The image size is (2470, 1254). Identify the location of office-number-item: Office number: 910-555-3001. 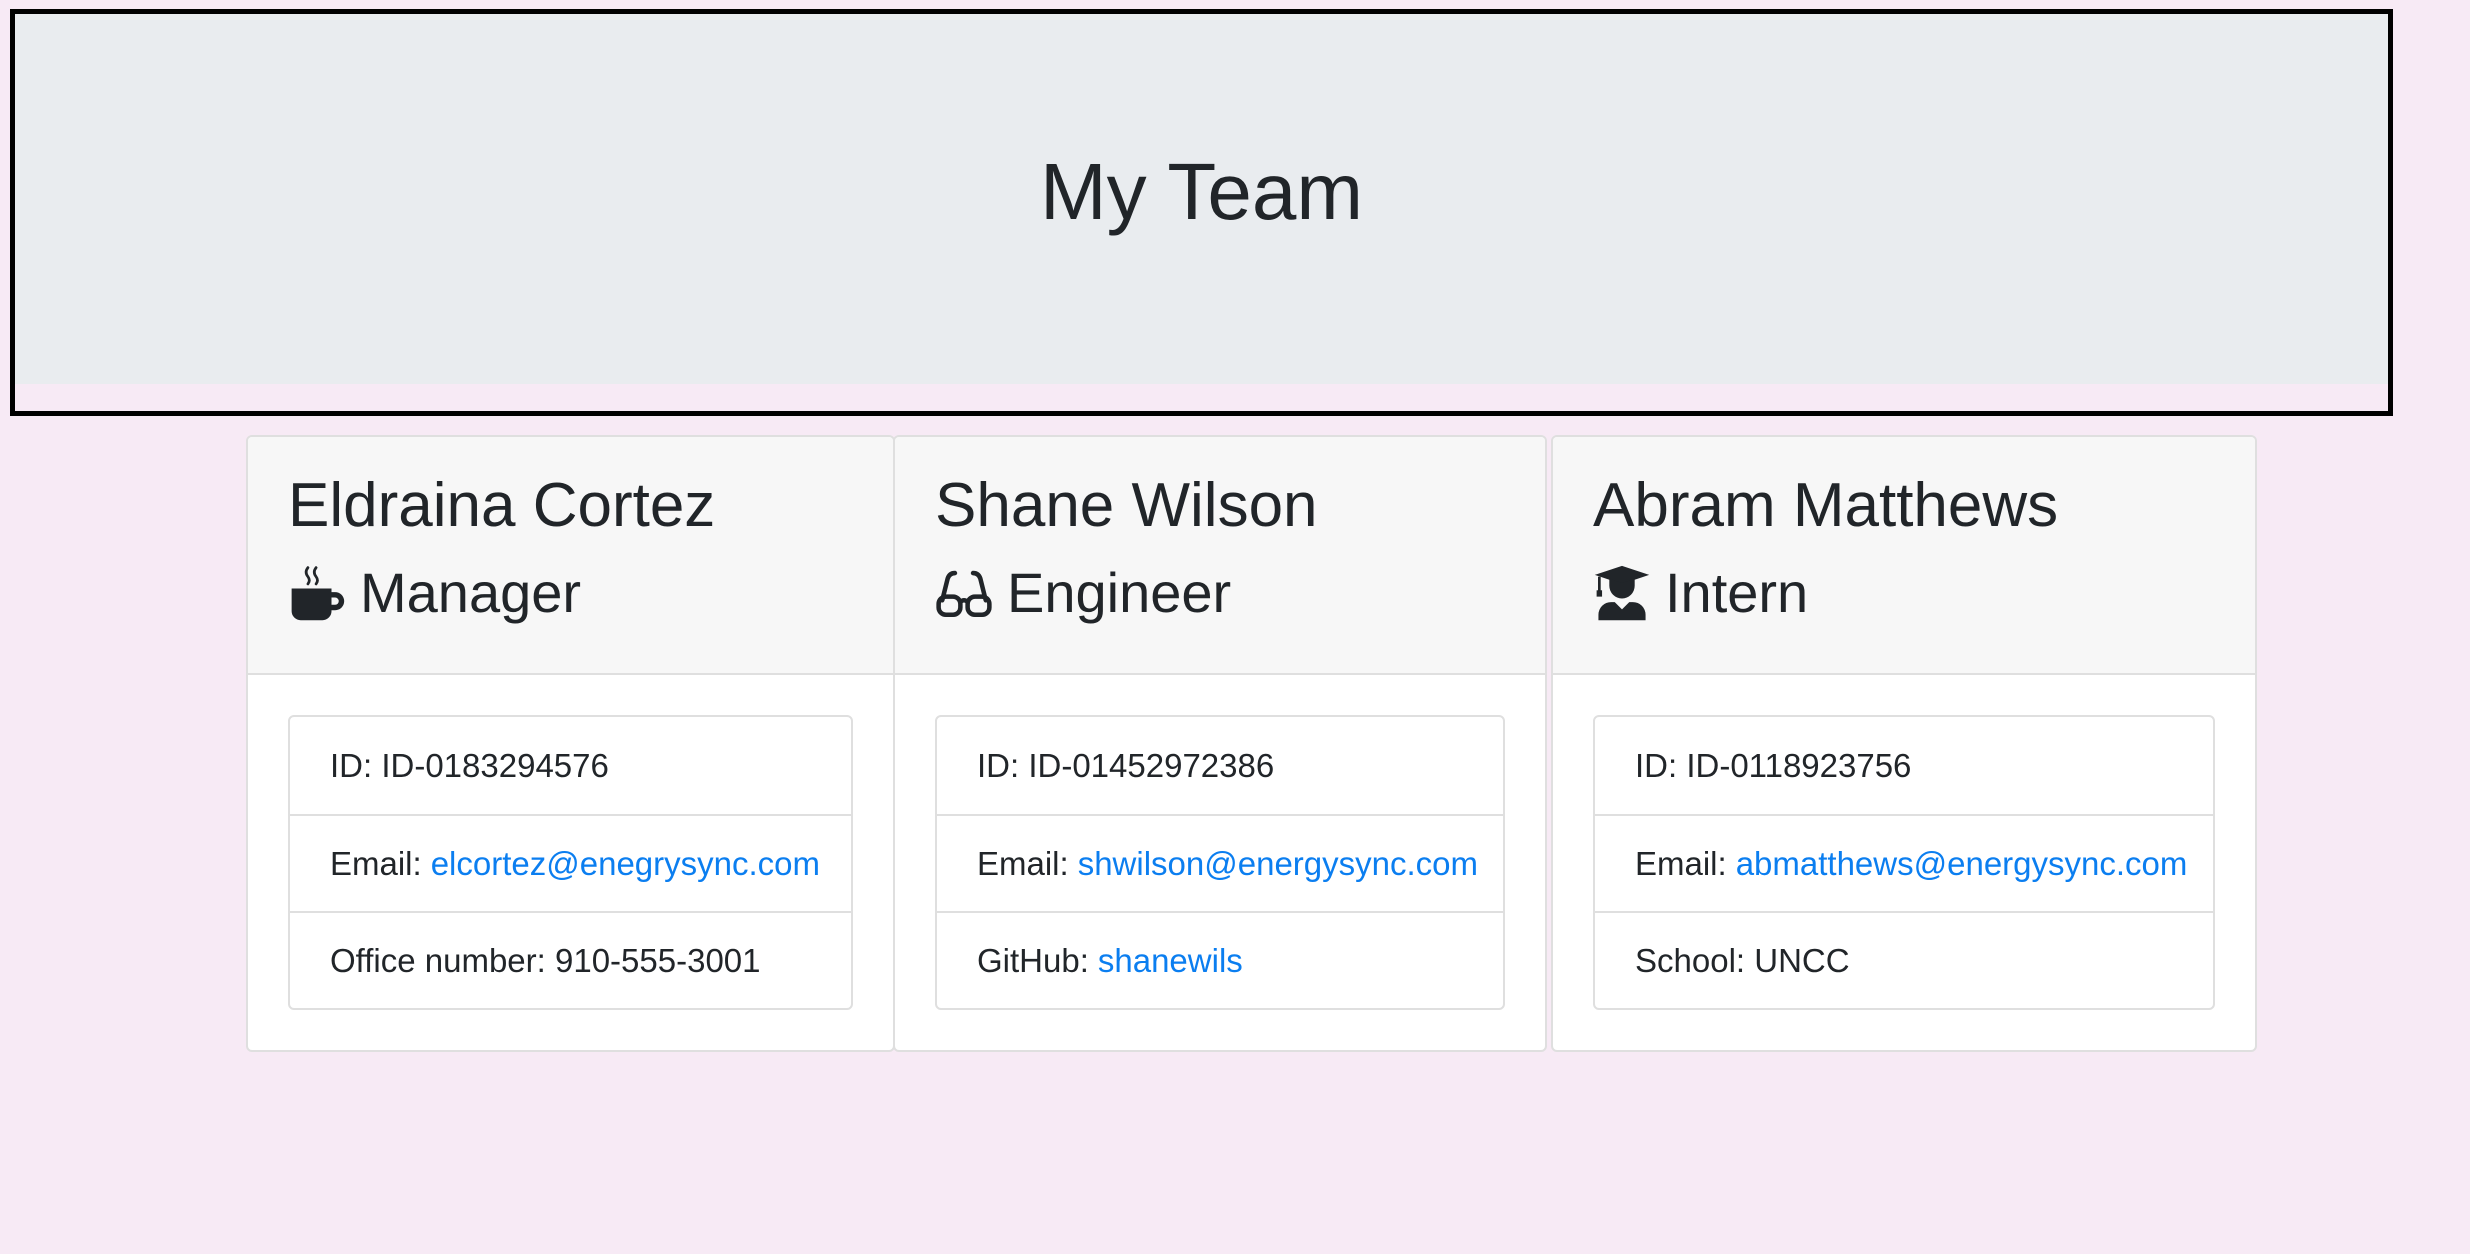
(570, 959).